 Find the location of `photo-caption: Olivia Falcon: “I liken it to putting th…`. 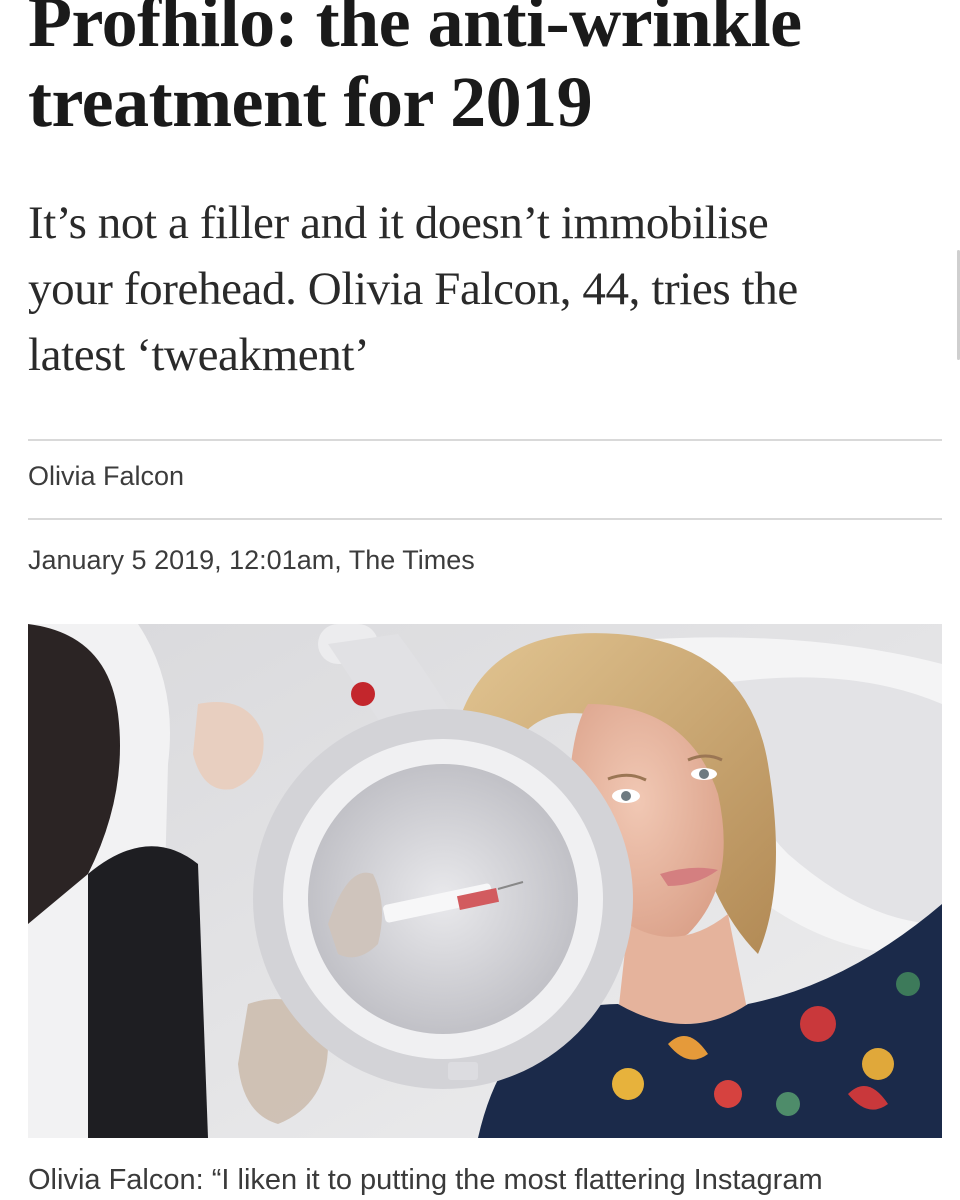

photo-caption: Olivia Falcon: “I liken it to putting th… is located at coordinates (425, 1180).